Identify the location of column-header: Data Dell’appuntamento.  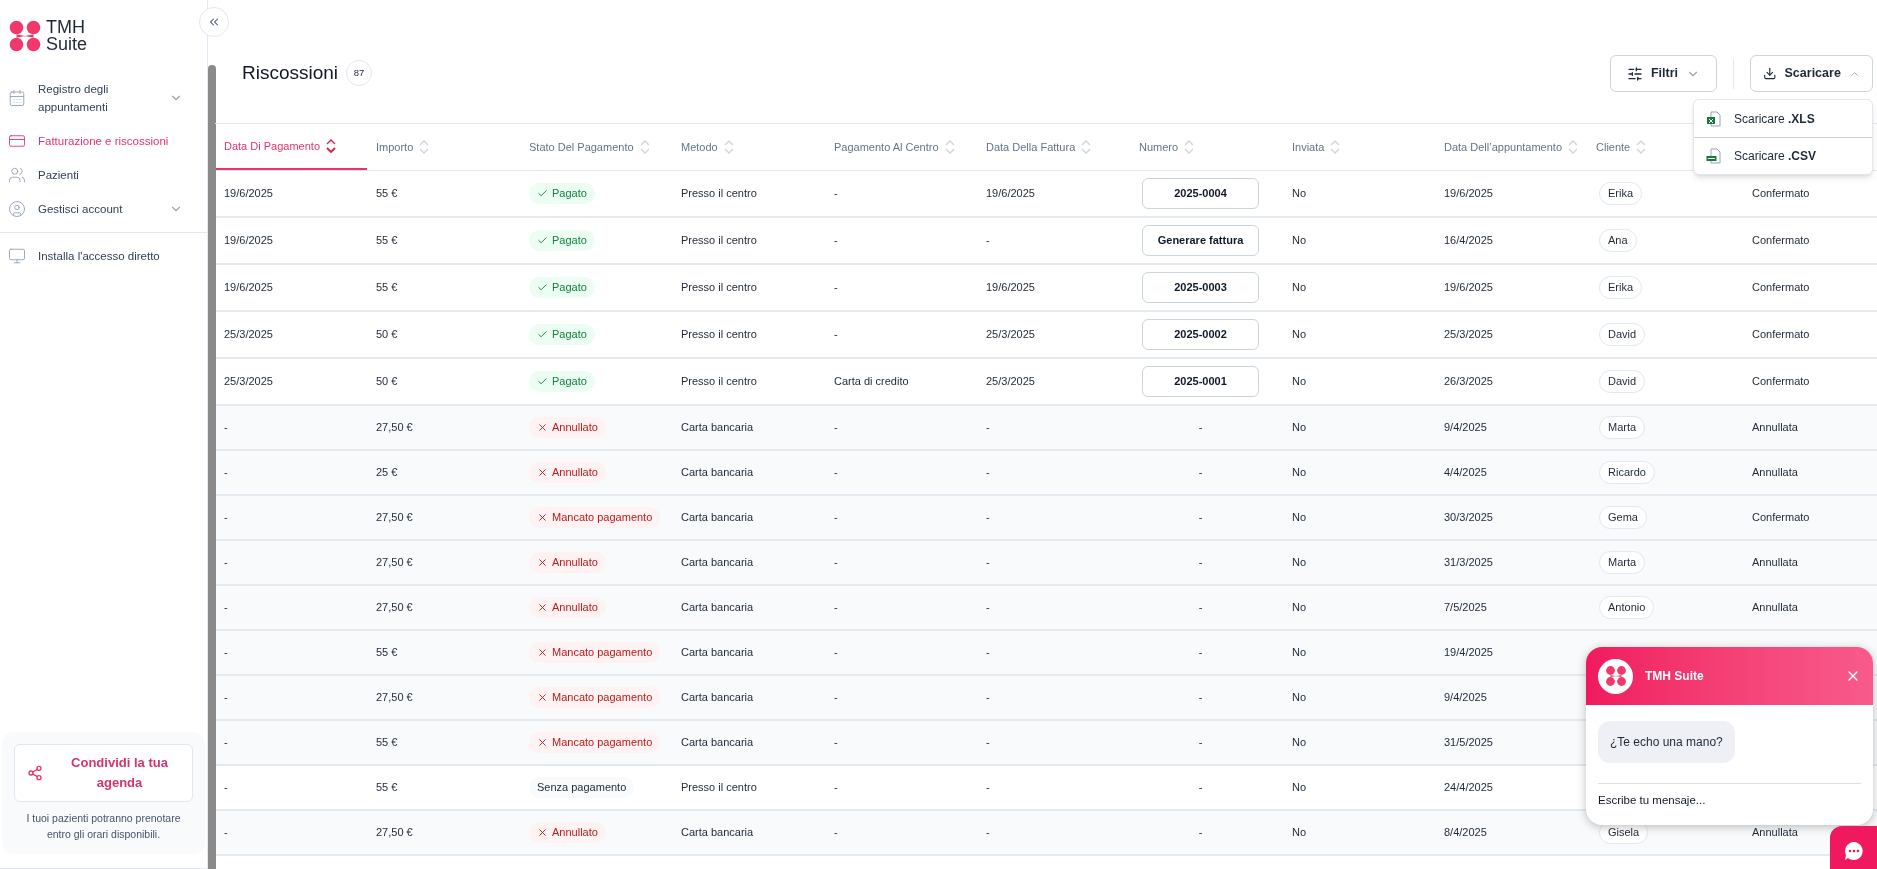
(1511, 147).